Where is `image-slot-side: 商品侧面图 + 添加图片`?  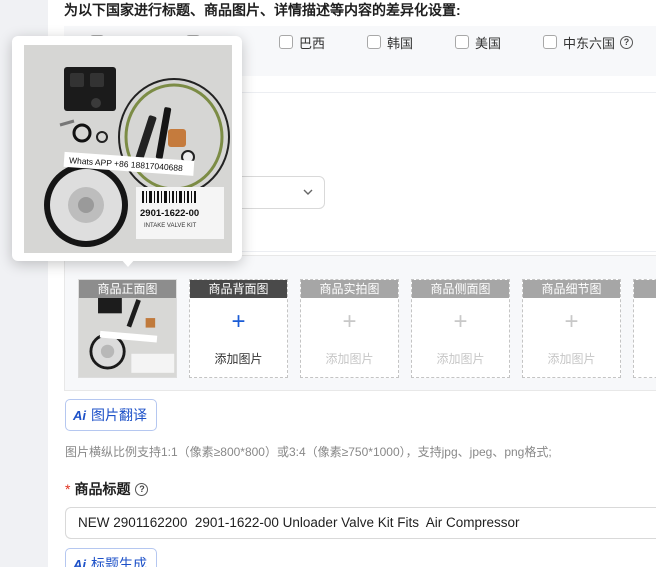
image-slot-side: 商品侧面图 + 添加图片 is located at coordinates (460, 328).